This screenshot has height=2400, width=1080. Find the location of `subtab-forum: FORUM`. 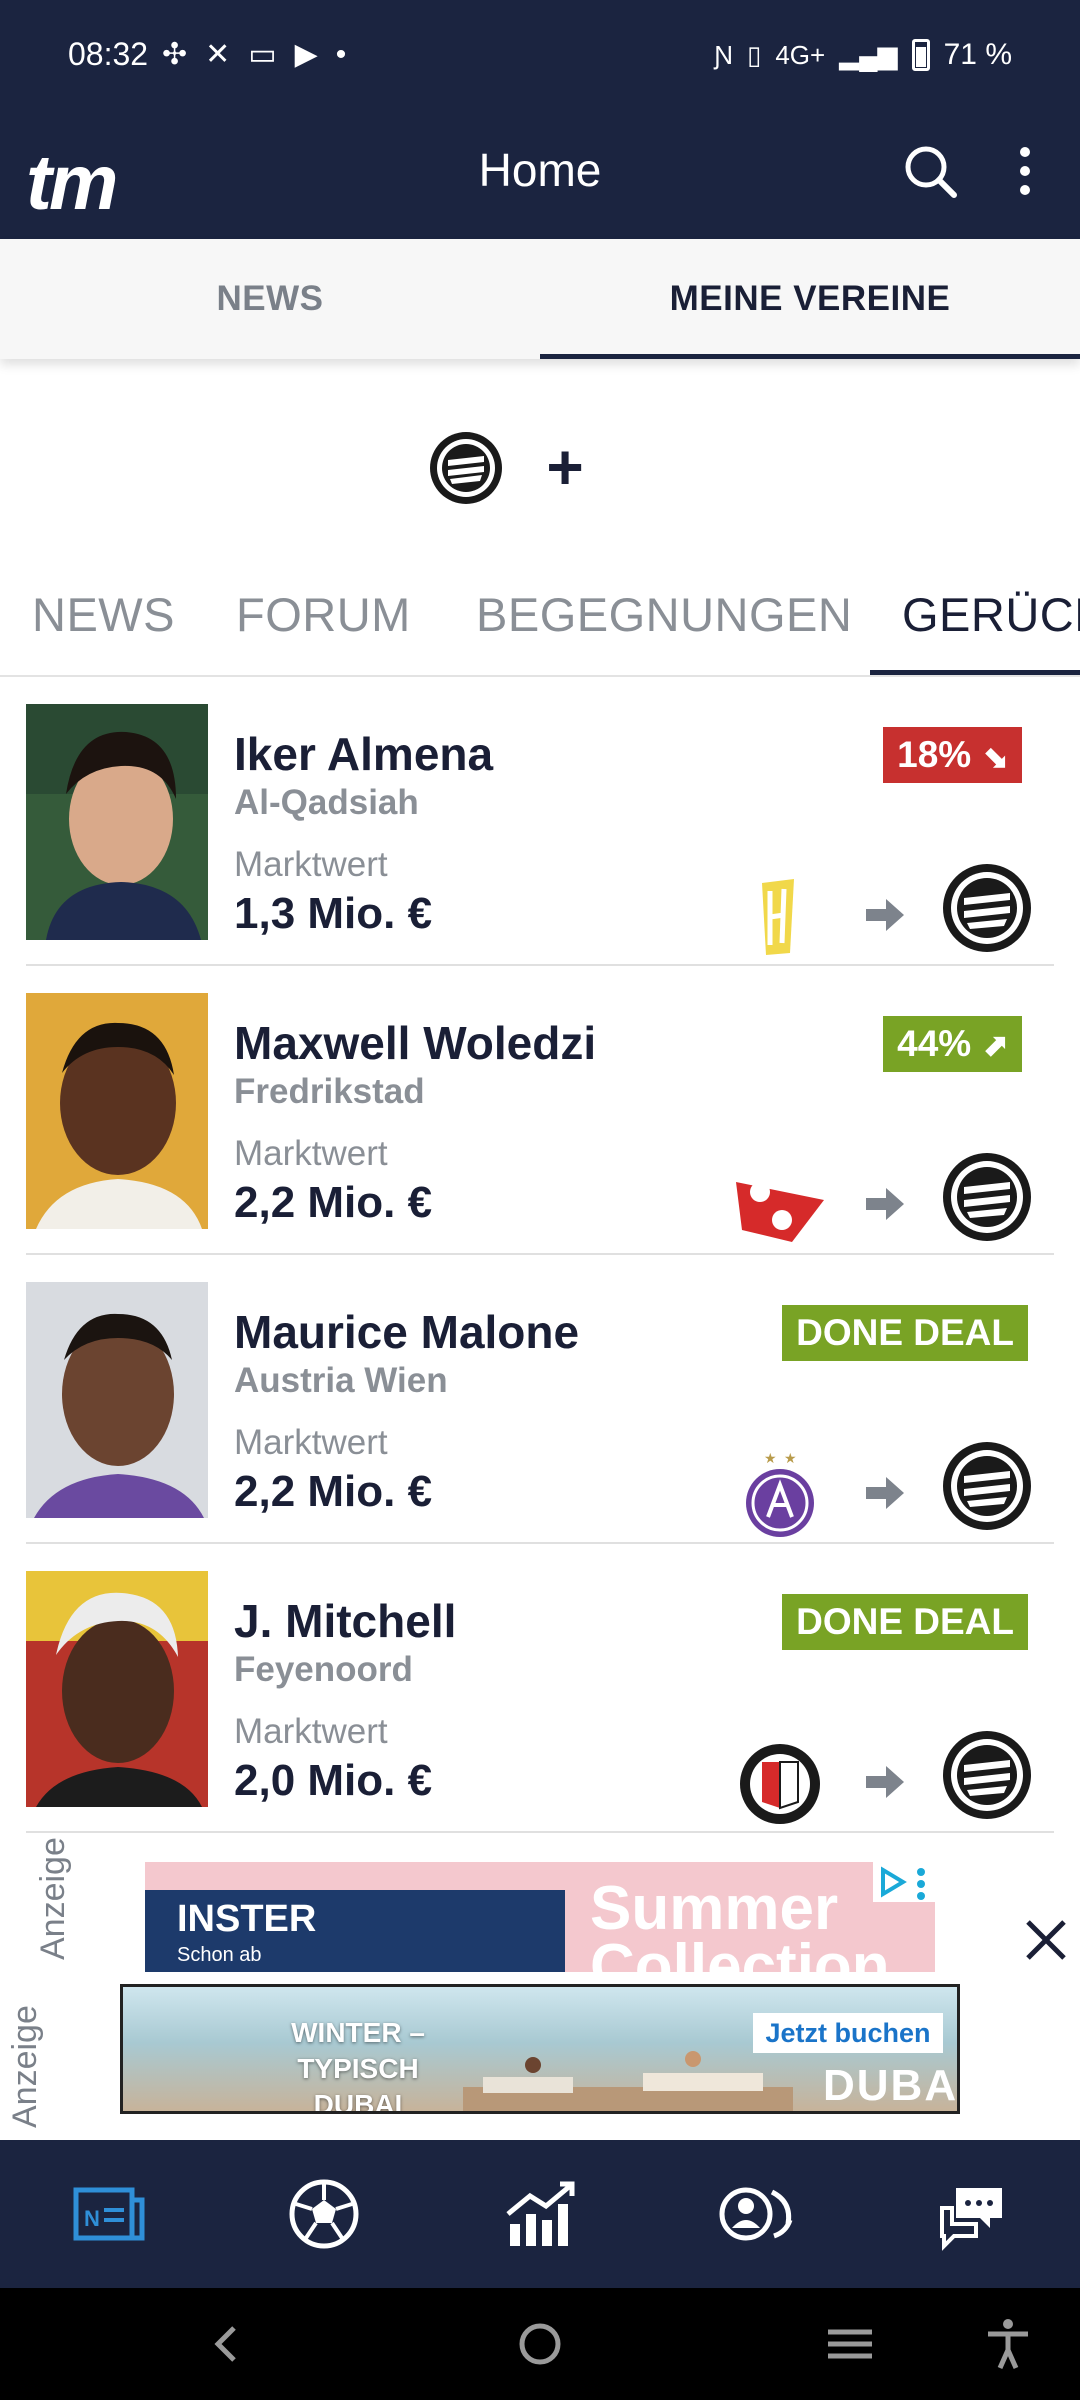

subtab-forum: FORUM is located at coordinates (323, 631).